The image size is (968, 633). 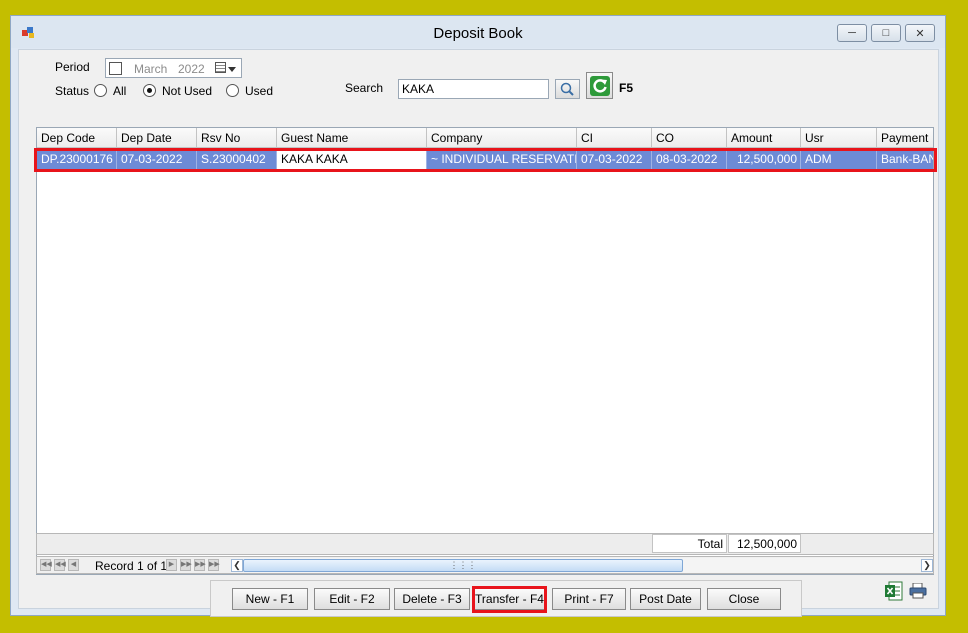 What do you see at coordinates (237, 565) in the screenshot?
I see `scroll-left-icon: ❮` at bounding box center [237, 565].